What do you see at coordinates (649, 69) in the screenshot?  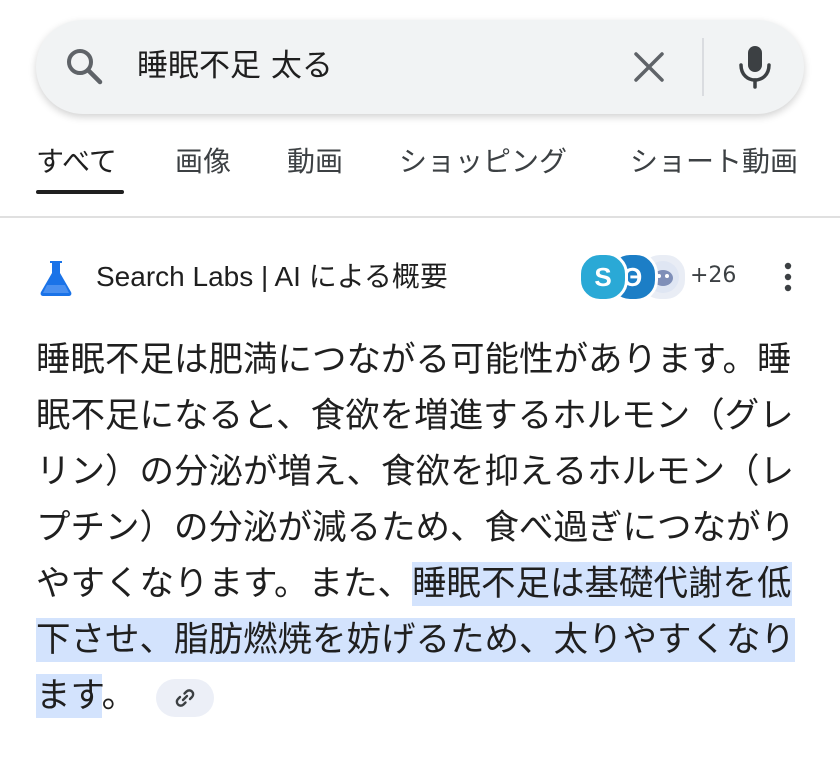 I see `clear-icon` at bounding box center [649, 69].